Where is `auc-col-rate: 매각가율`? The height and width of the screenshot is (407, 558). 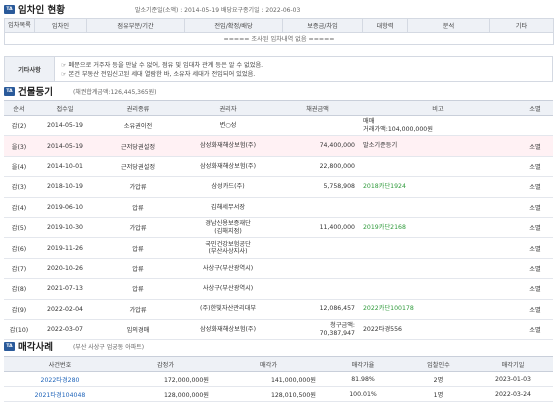 auc-col-rate: 매각가율 is located at coordinates (363, 364).